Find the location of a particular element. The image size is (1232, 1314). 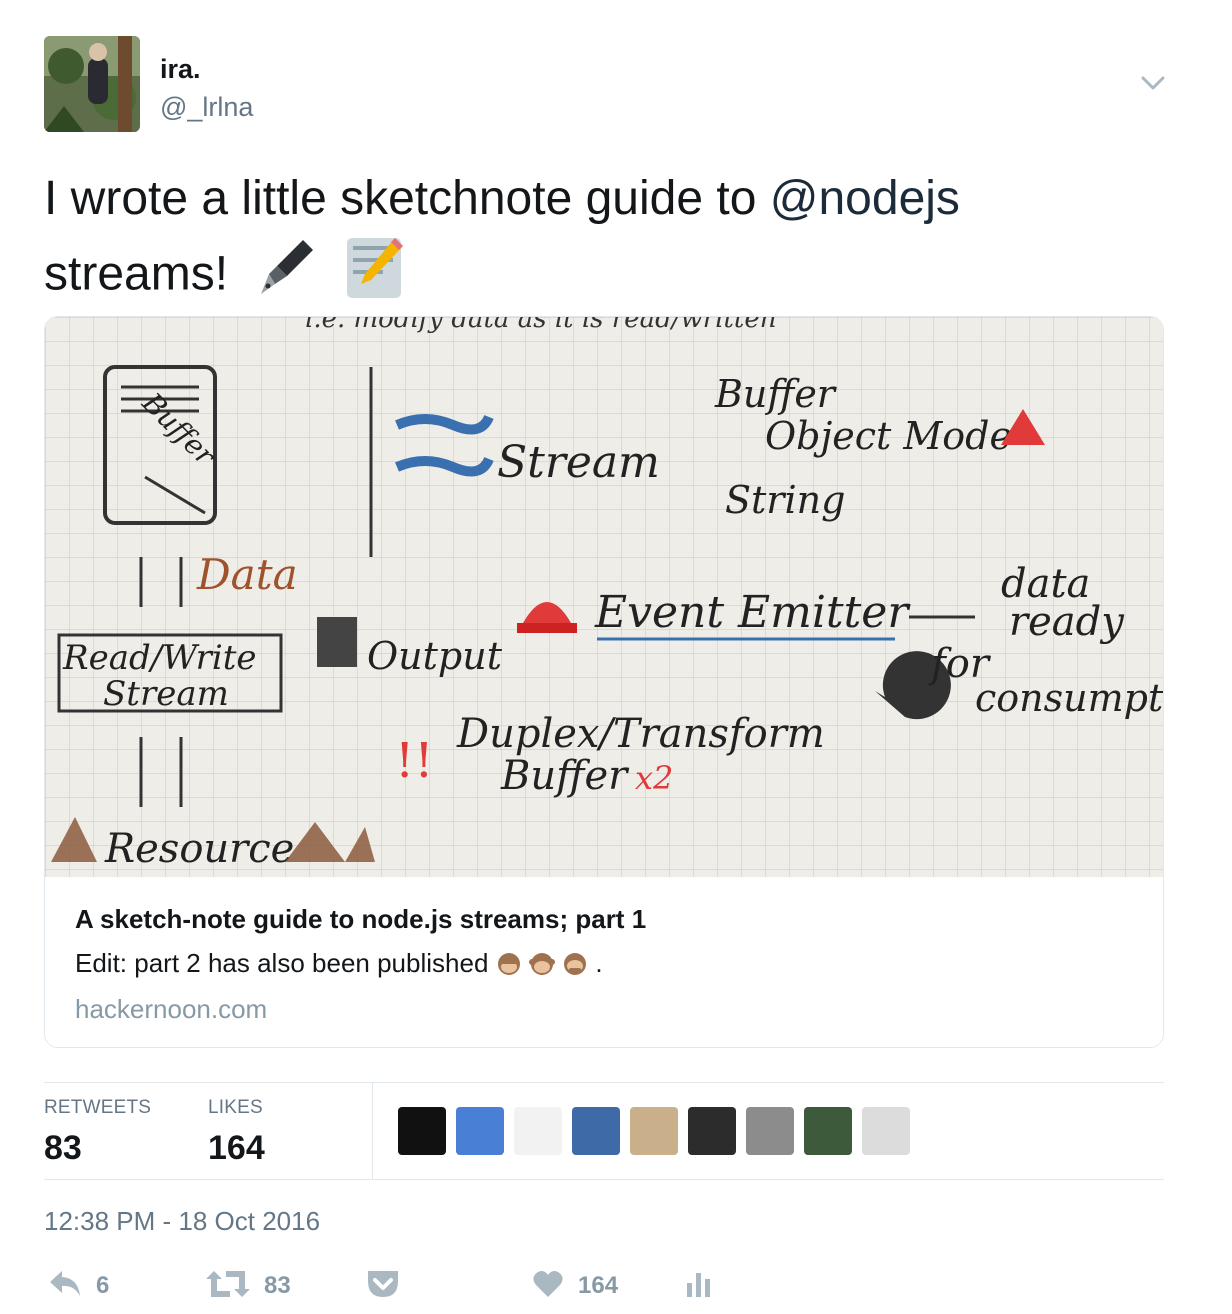

reply-icon is located at coordinates (65, 1286).